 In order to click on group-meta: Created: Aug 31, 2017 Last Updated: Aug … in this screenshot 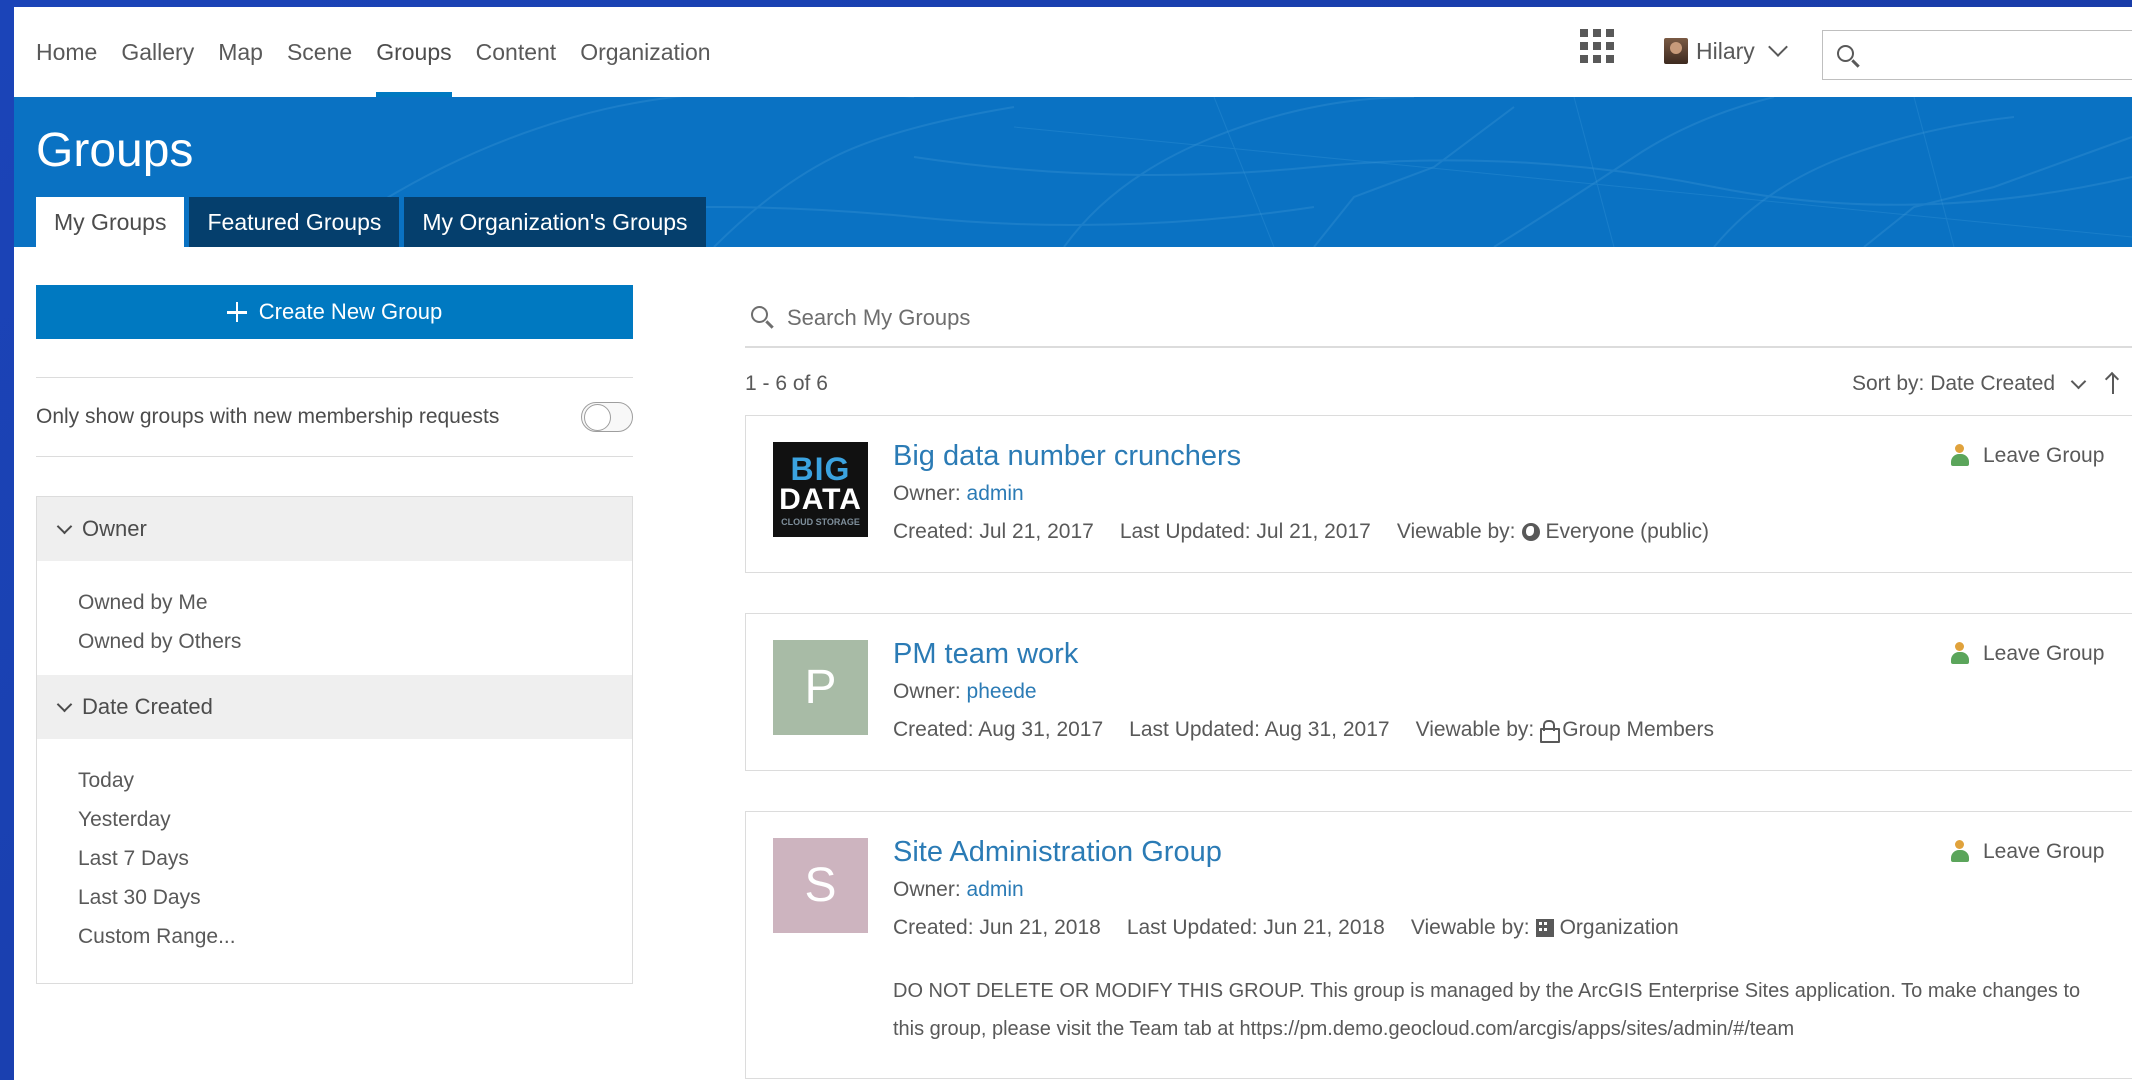, I will do `click(1303, 730)`.